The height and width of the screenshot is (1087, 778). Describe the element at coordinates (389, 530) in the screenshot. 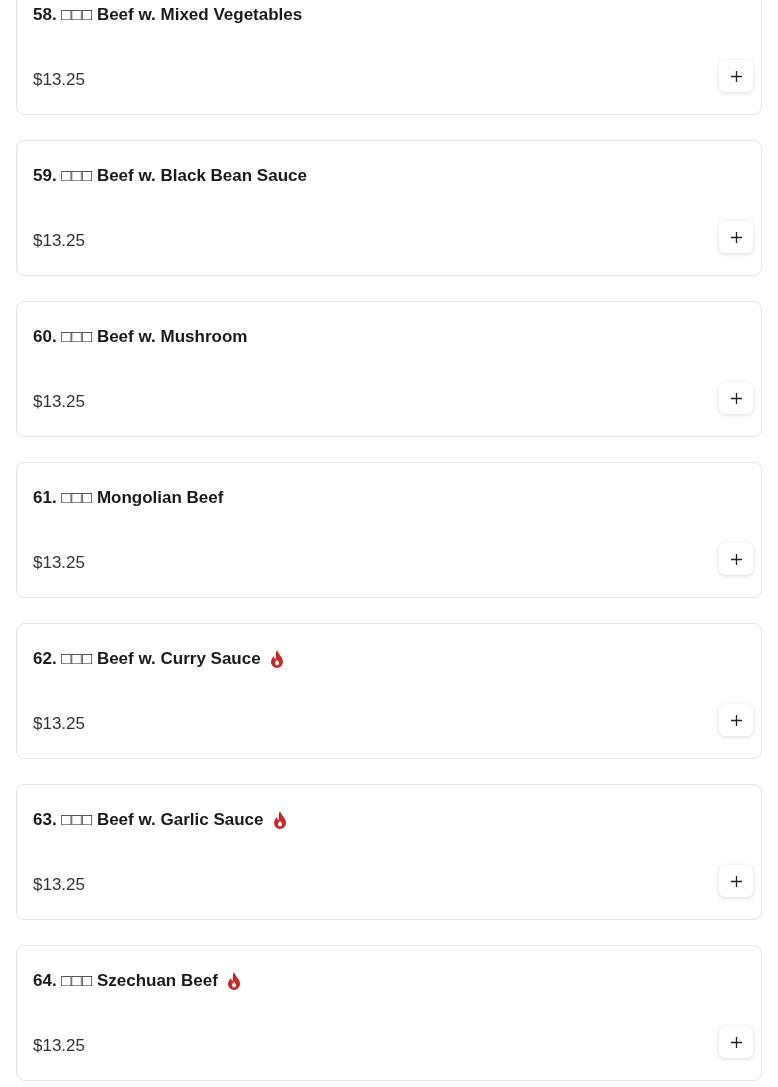

I see `menu-item-card: 61. □□□ Mongolian Beef $13.25` at that location.